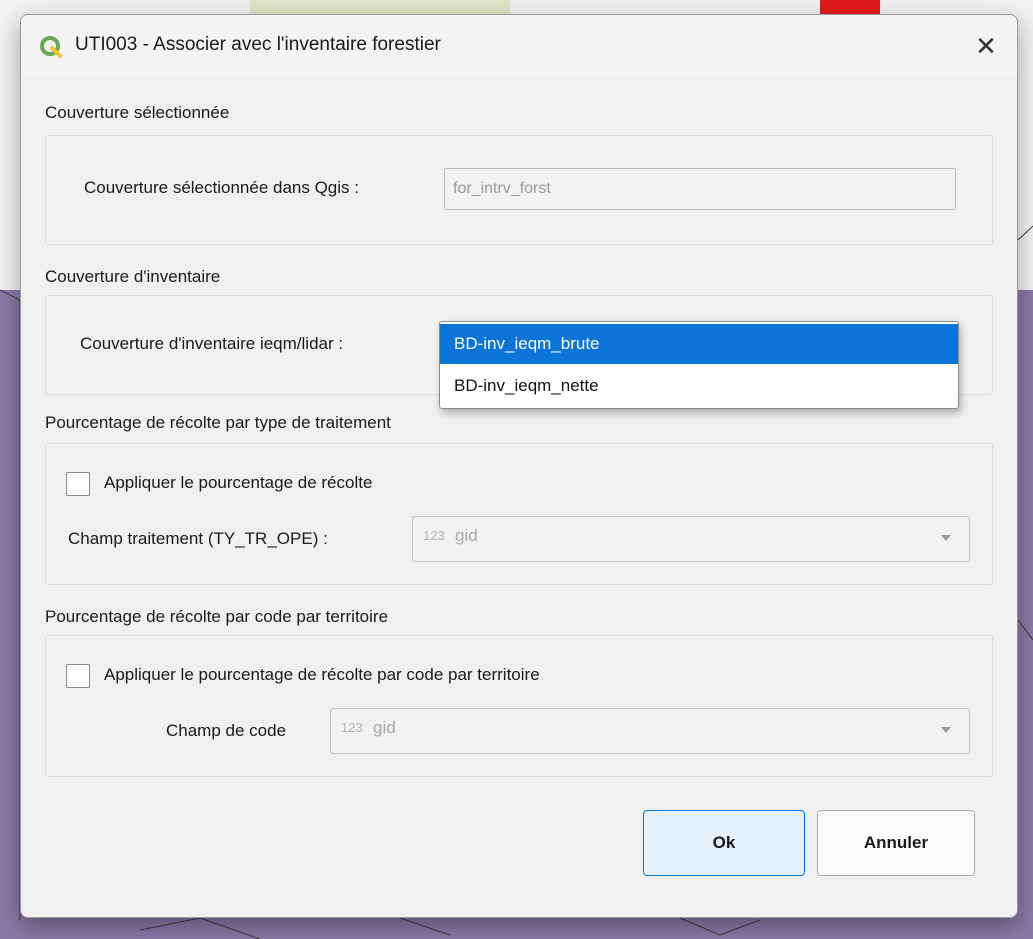 This screenshot has height=939, width=1033. I want to click on territory-field-label: Champ de code, so click(226, 730).